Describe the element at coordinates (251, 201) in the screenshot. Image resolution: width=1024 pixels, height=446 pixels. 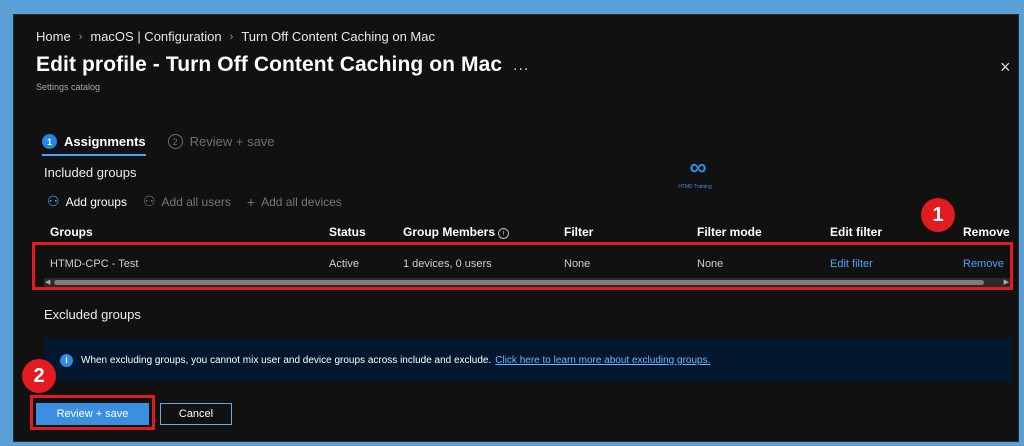
I see `plus-icon: +` at that location.